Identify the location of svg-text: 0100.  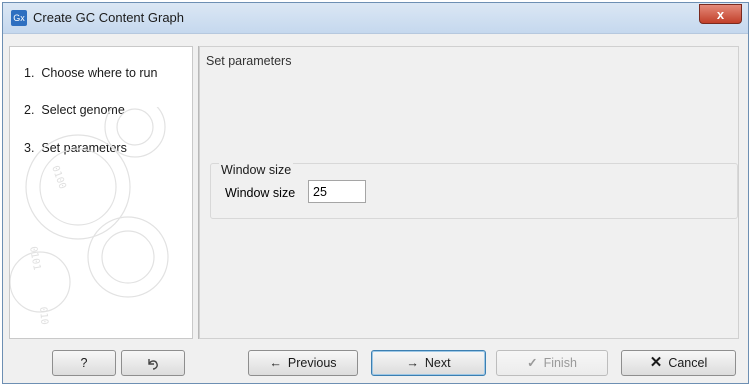
(58, 177).